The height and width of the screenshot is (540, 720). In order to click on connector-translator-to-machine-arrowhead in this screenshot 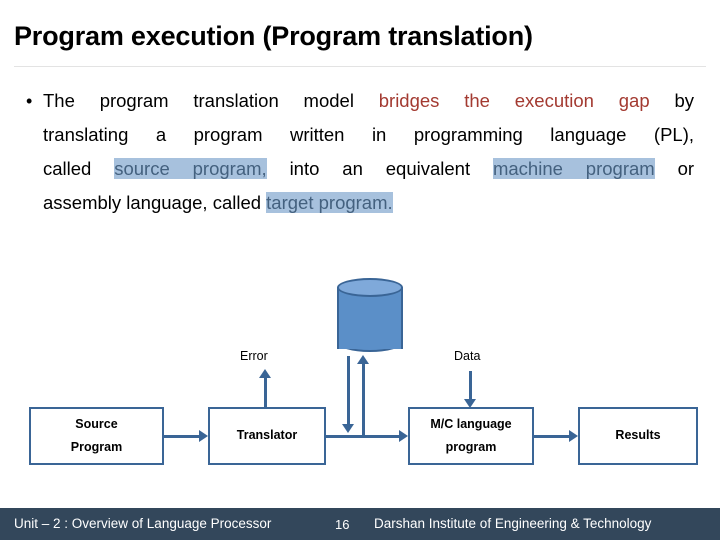, I will do `click(403, 436)`.